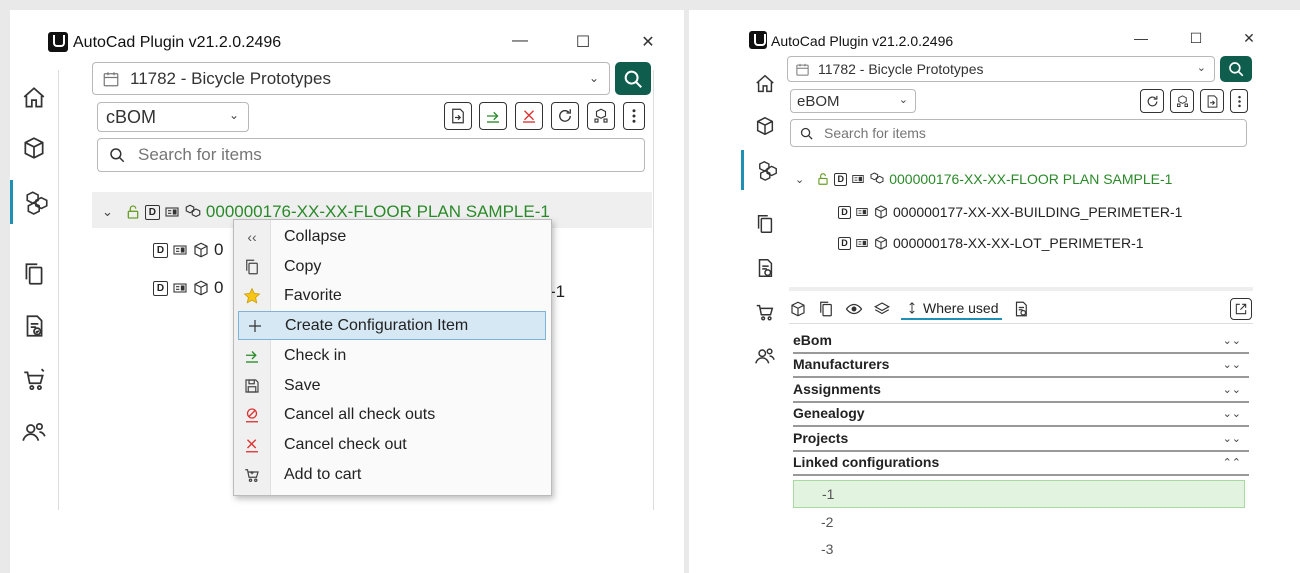 The image size is (1300, 573). What do you see at coordinates (882, 309) in the screenshot?
I see `layers-icon` at bounding box center [882, 309].